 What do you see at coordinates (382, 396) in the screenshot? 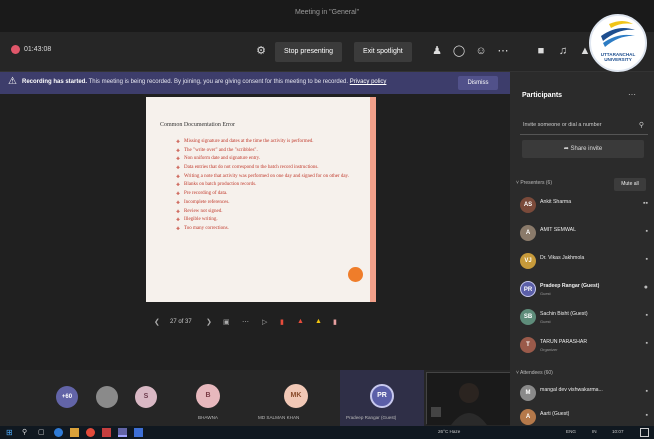
I see `avatar: PR` at bounding box center [382, 396].